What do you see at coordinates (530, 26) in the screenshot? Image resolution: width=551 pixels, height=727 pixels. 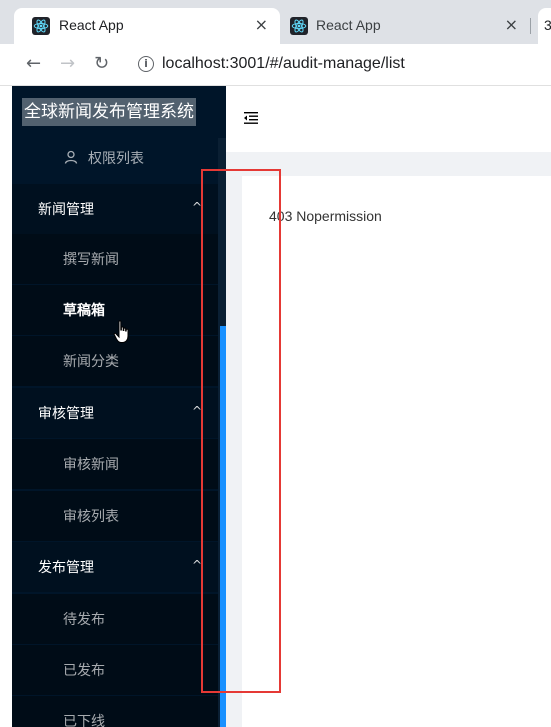 I see `tab-separator` at bounding box center [530, 26].